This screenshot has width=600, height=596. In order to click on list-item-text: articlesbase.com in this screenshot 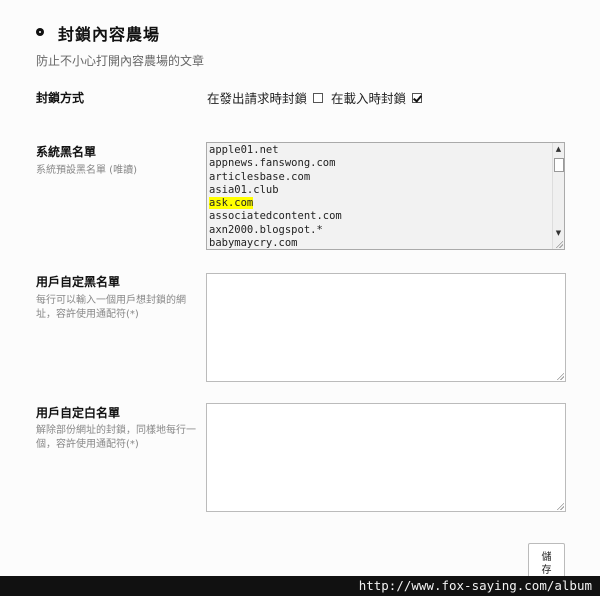, I will do `click(260, 176)`.